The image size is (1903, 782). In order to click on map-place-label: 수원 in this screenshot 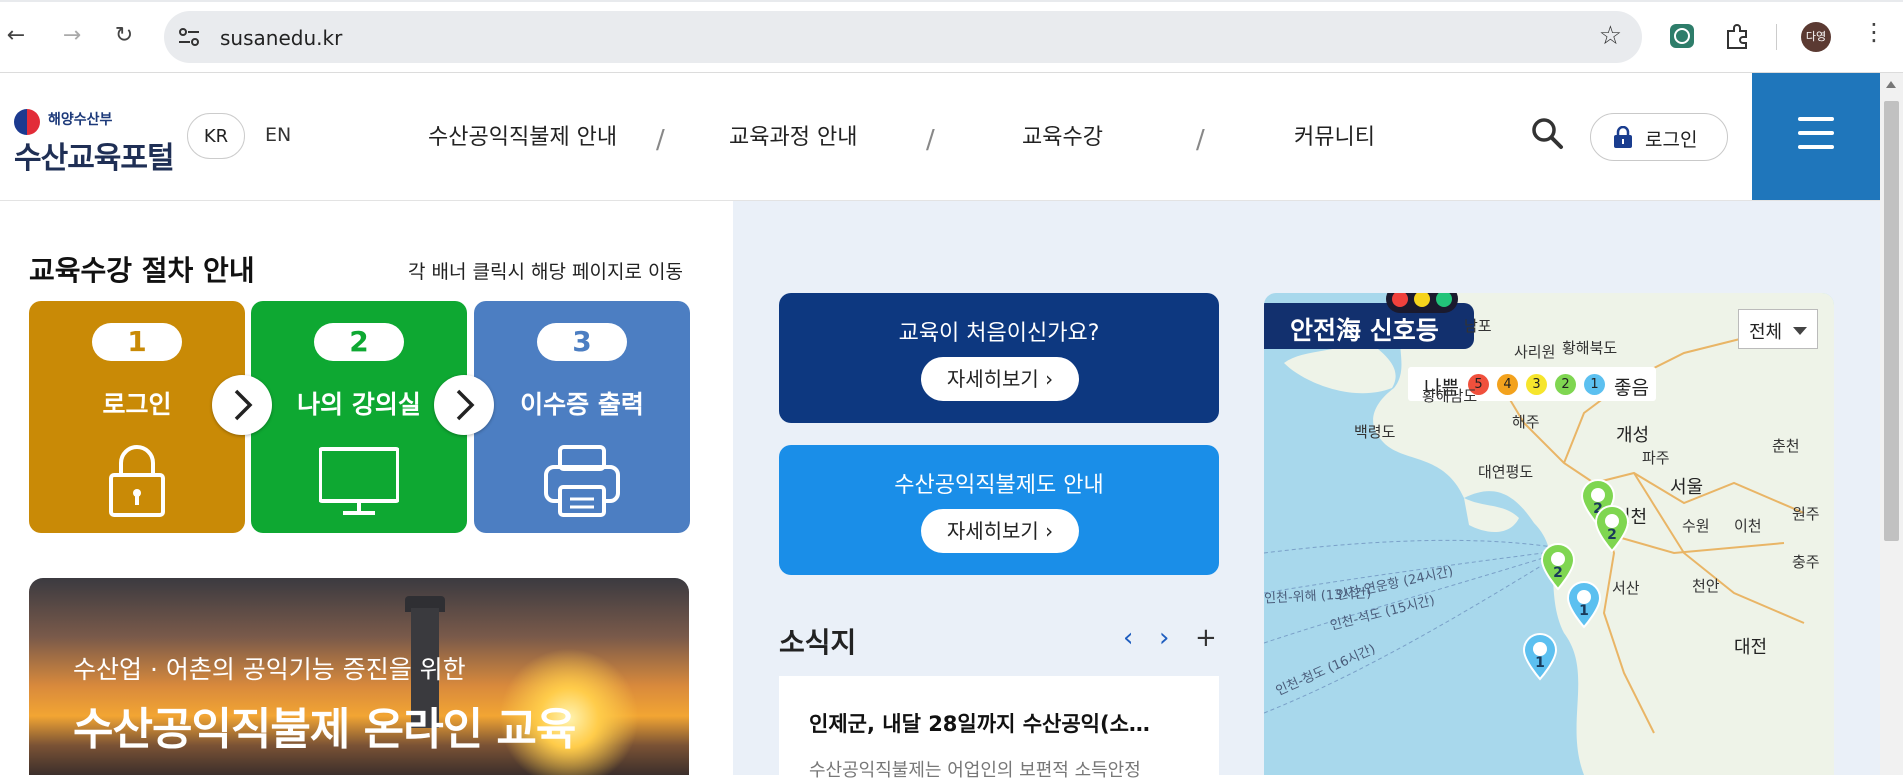, I will do `click(1696, 526)`.